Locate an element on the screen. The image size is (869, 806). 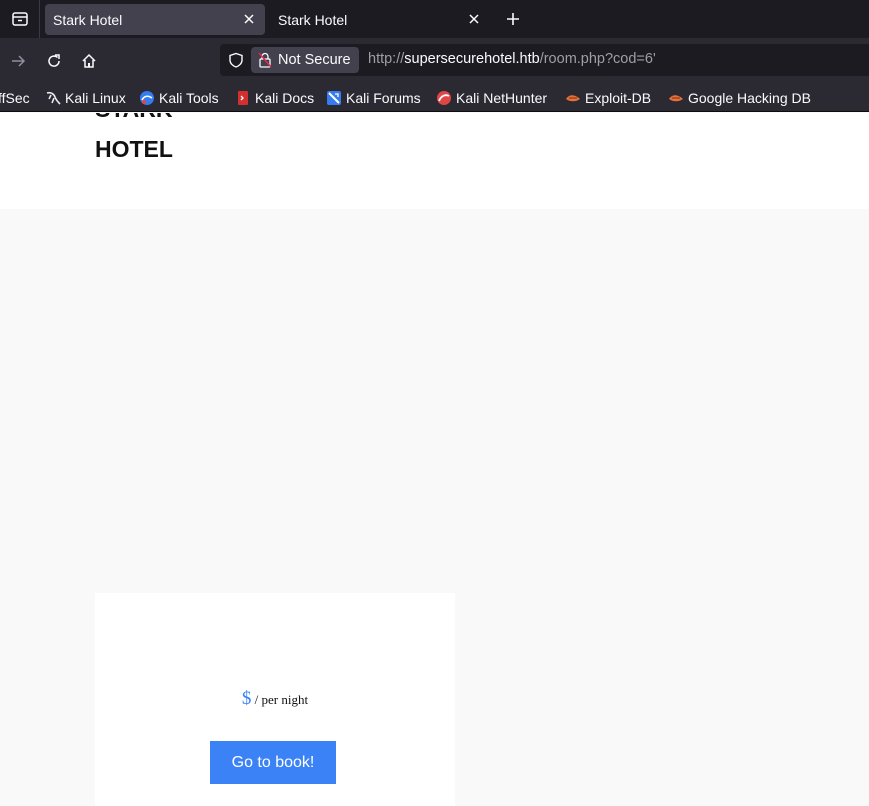
url-scheme: http:// is located at coordinates (386, 59).